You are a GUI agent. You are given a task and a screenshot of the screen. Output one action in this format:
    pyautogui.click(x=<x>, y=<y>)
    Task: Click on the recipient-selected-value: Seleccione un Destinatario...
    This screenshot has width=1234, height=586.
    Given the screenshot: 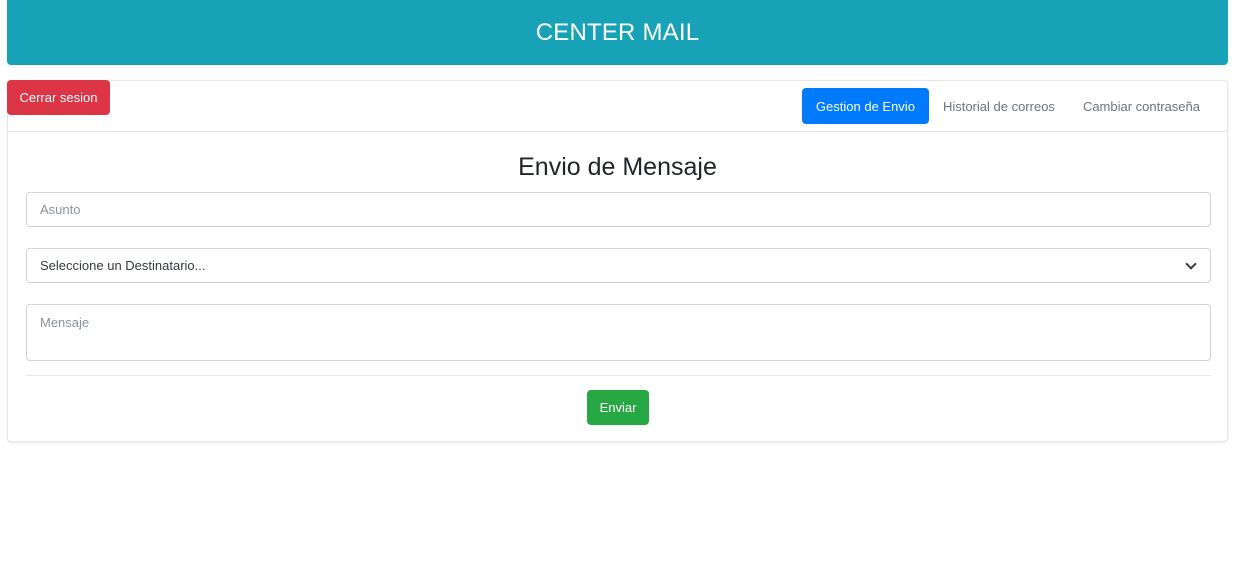 What is the action you would take?
    pyautogui.click(x=123, y=265)
    